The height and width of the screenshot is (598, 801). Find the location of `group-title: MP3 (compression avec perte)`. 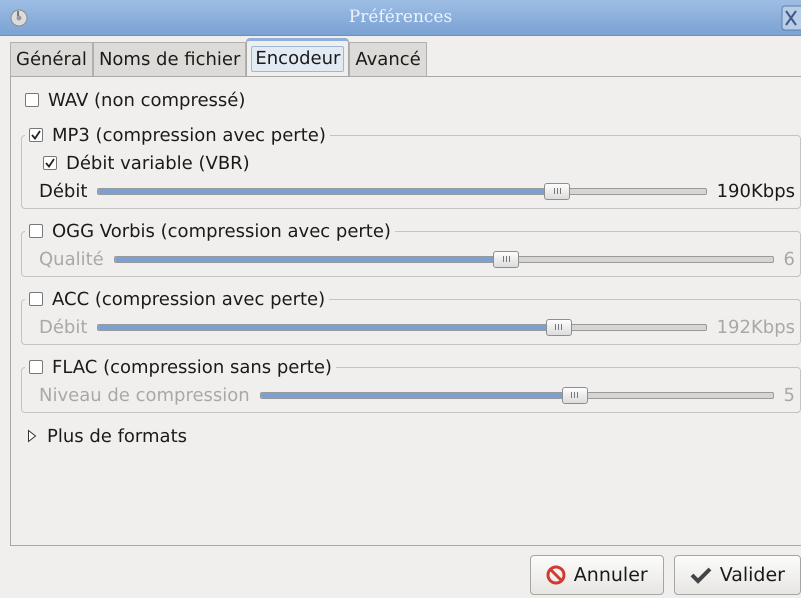

group-title: MP3 (compression avec perte) is located at coordinates (189, 136).